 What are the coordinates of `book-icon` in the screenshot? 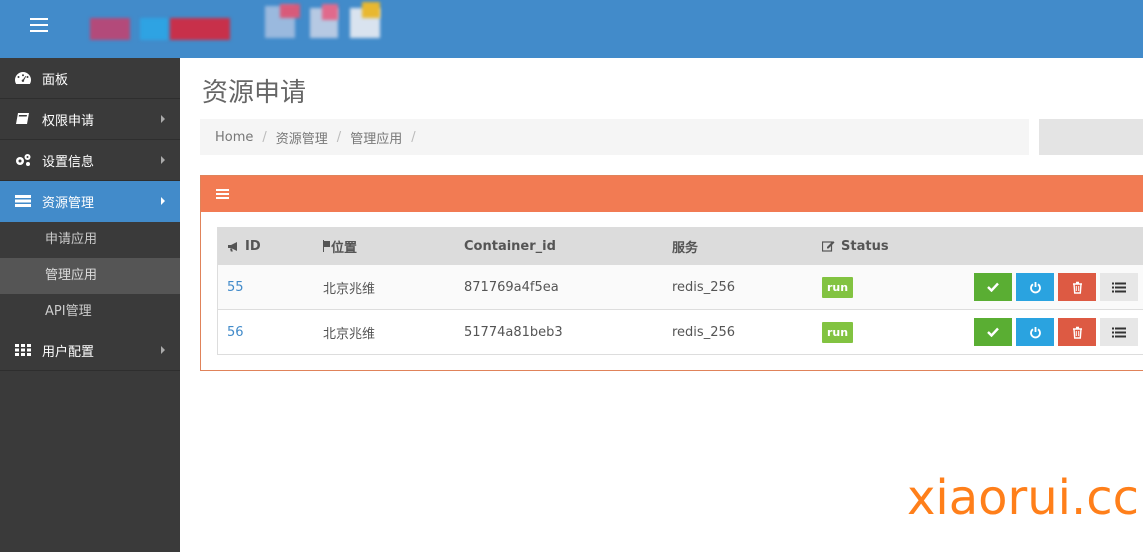 It's located at (22, 118).